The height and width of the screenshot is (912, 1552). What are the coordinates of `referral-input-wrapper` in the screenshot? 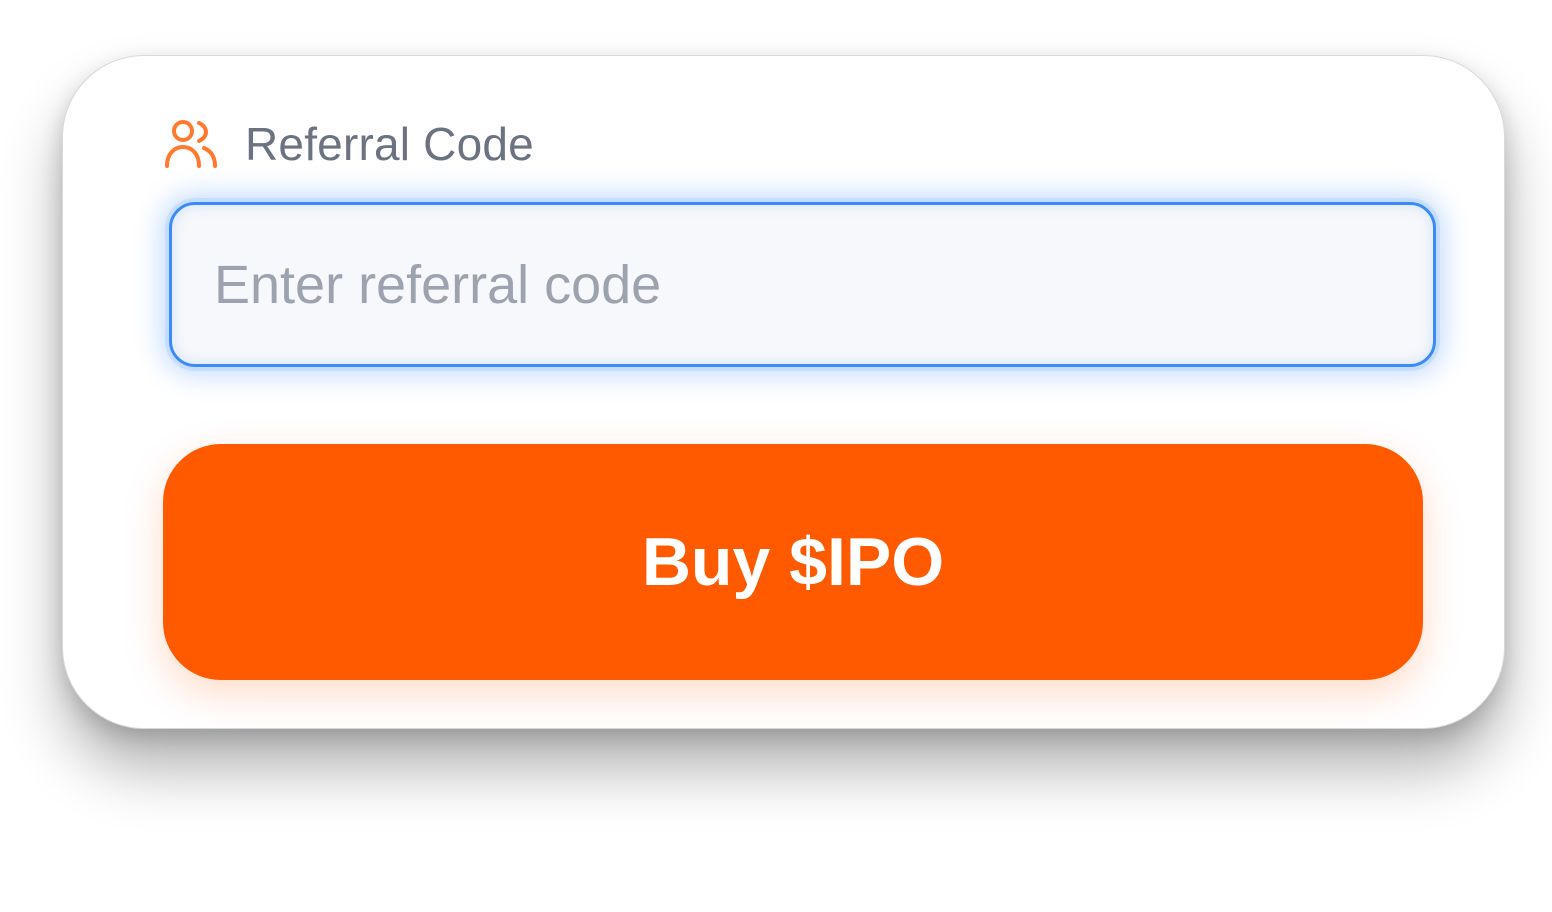 It's located at (802, 284).